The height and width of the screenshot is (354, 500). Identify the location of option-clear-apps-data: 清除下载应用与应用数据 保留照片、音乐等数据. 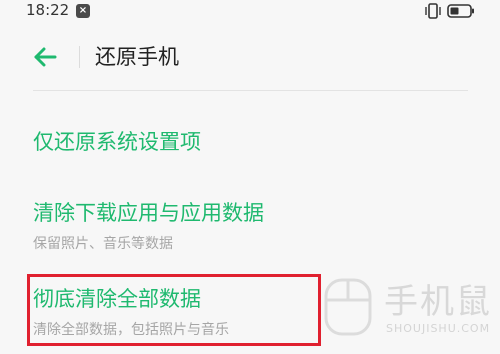
(253, 225).